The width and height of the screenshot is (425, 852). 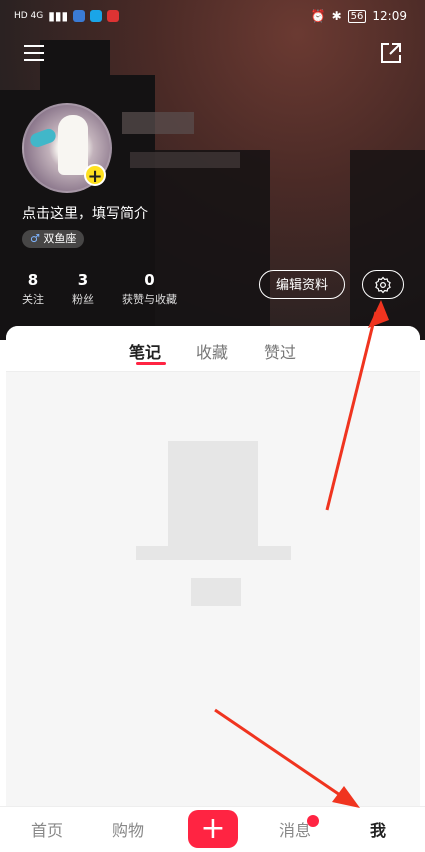 I want to click on post-button: +, so click(x=213, y=829).